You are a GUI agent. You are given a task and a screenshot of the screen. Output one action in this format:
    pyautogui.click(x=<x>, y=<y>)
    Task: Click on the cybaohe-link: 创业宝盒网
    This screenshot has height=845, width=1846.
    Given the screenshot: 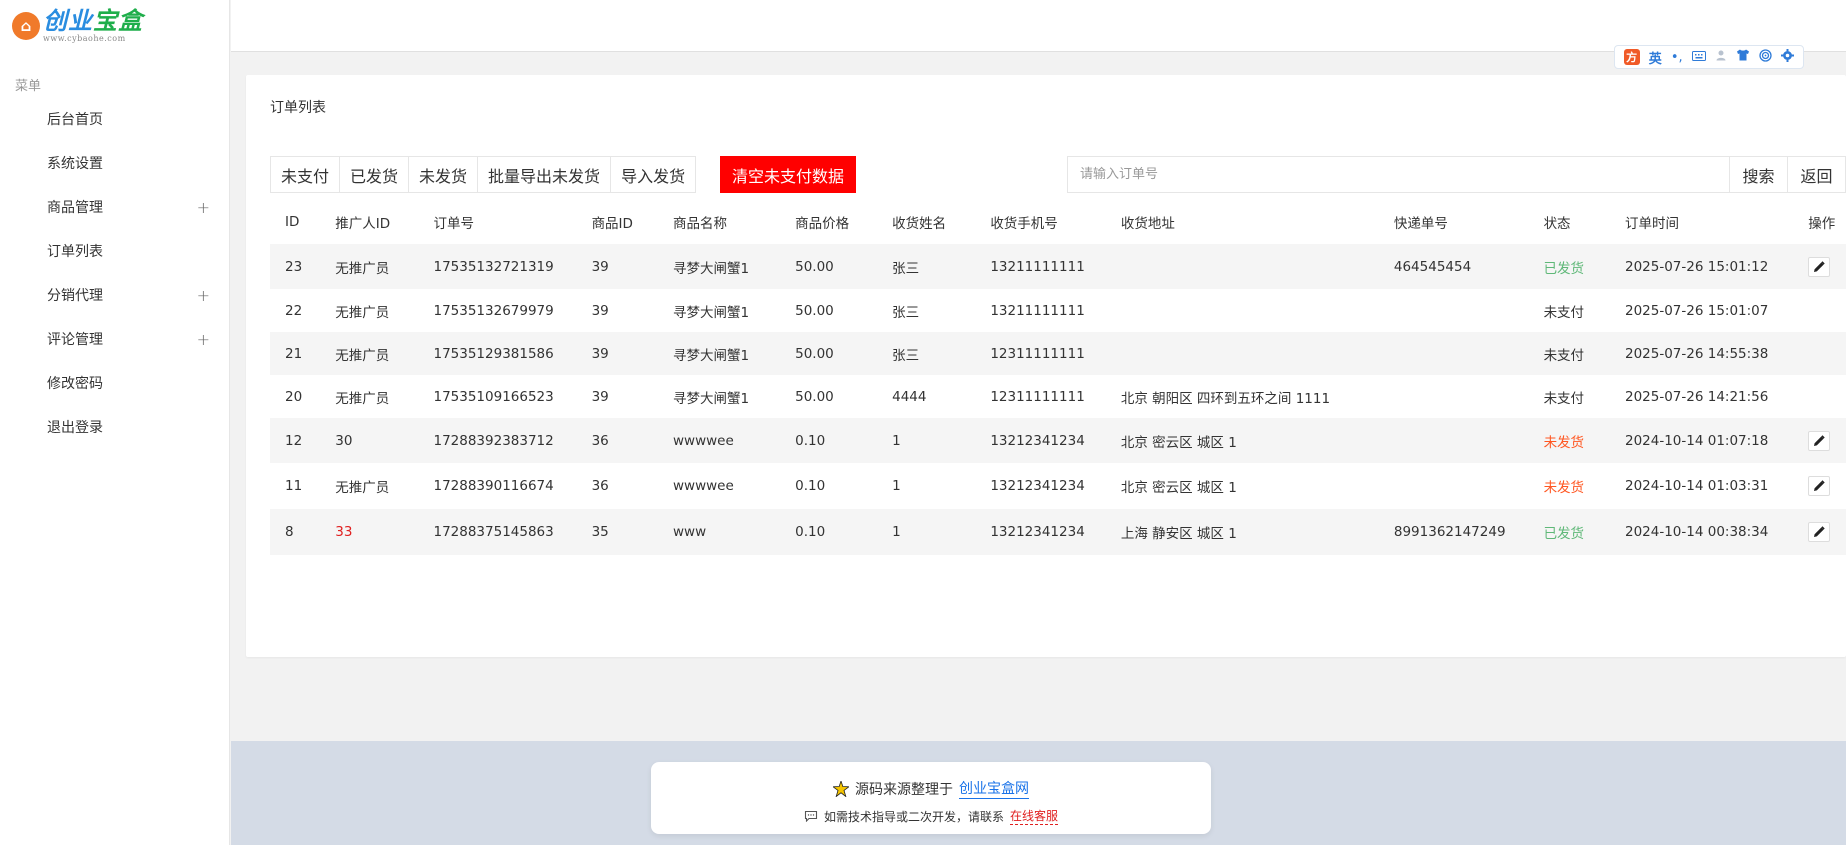 What is the action you would take?
    pyautogui.click(x=994, y=788)
    